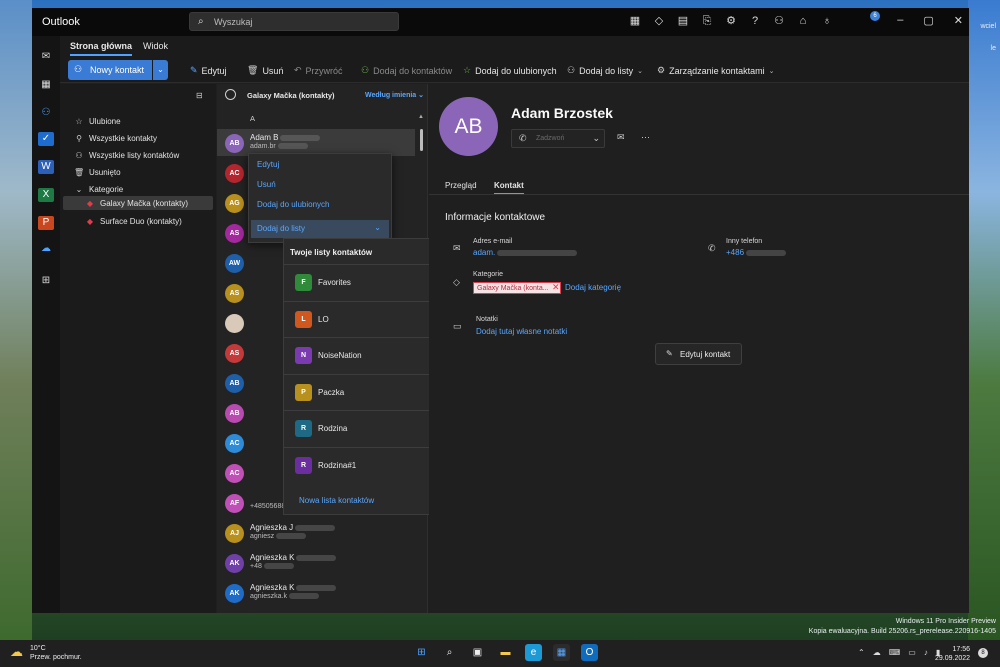 The image size is (1000, 667). I want to click on keyboard-icon: ⌨, so click(895, 652).